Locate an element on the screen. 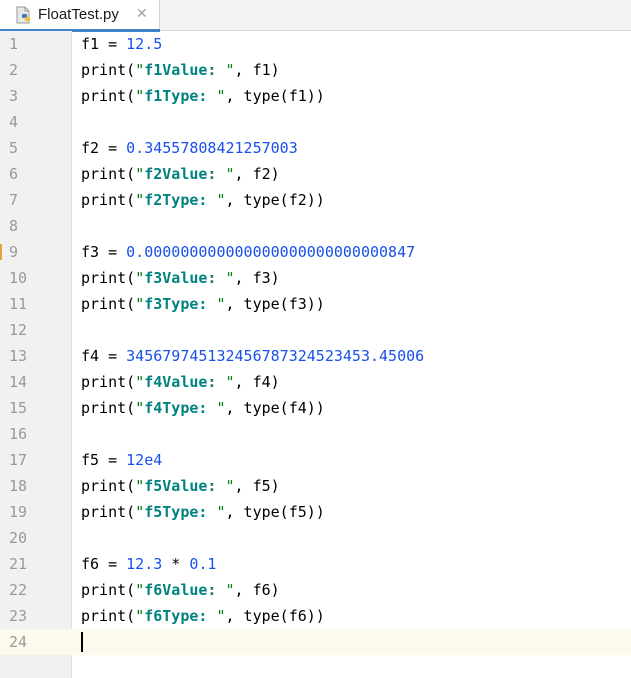 The width and height of the screenshot is (631, 678). code-line: 20 is located at coordinates (315, 538).